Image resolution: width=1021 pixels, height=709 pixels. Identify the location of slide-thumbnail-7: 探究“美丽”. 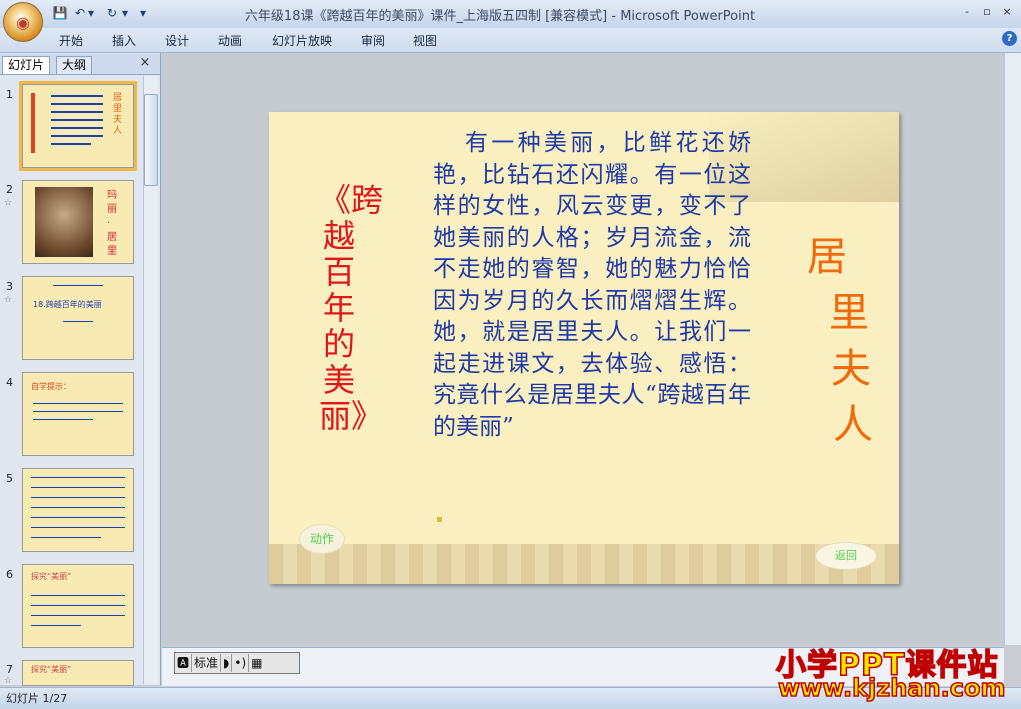
(78, 673).